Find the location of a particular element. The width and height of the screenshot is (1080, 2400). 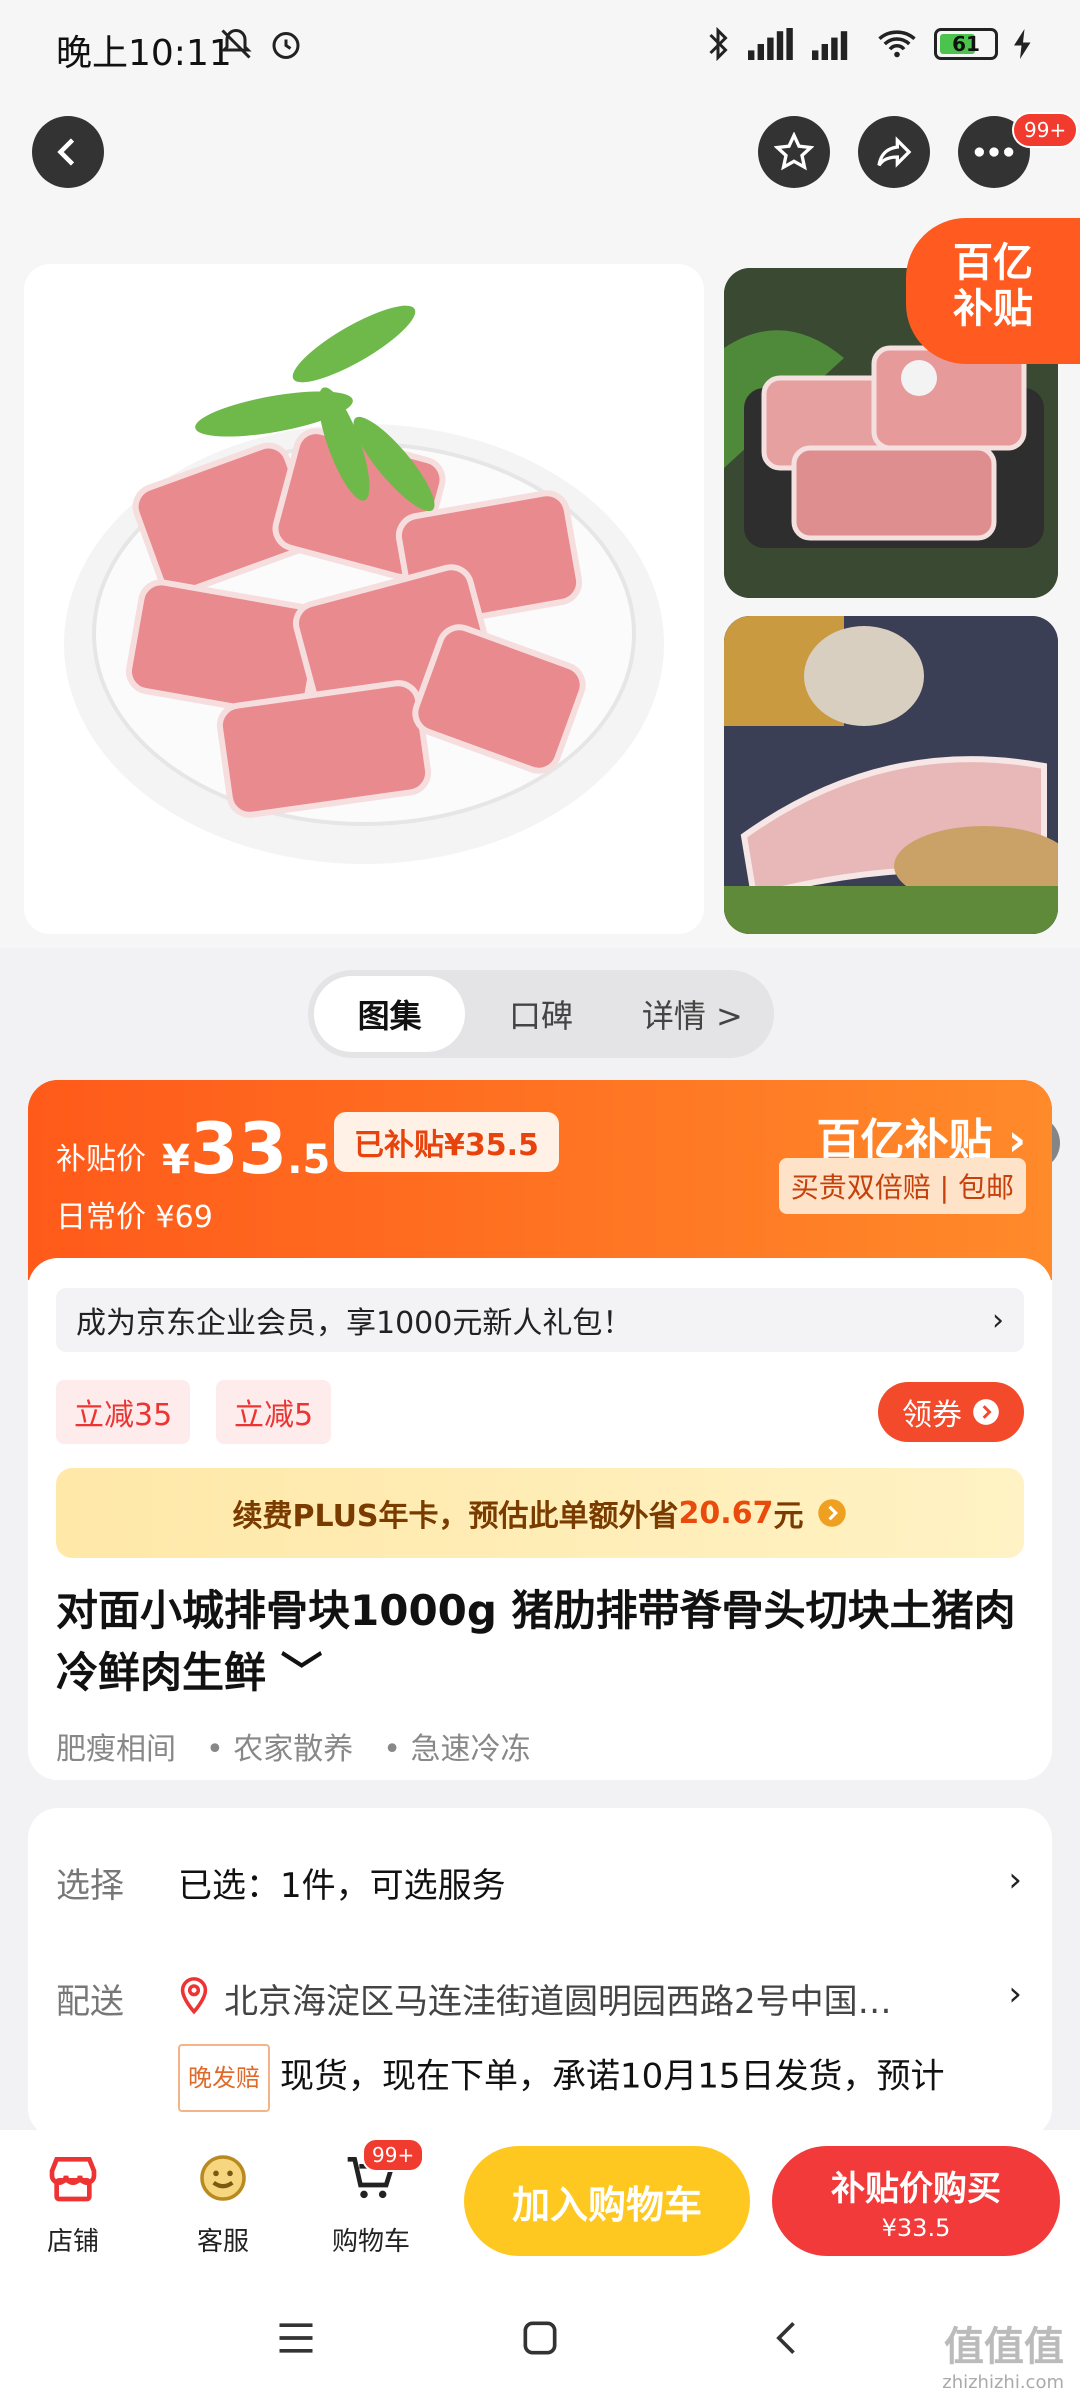

pork-ribs-image is located at coordinates (364, 584).